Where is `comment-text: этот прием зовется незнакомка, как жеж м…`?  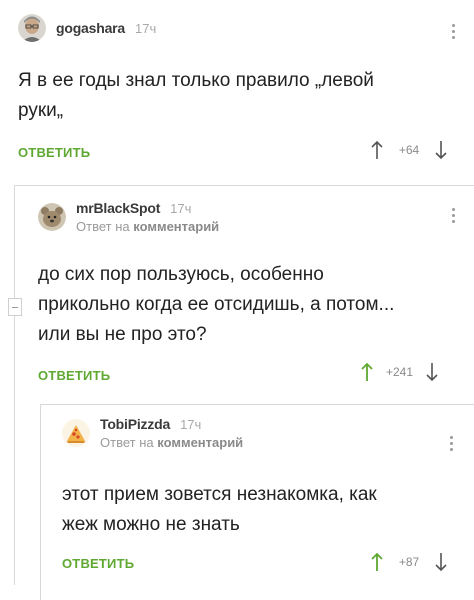
comment-text: этот прием зовется незнакомка, как жеж м… is located at coordinates (219, 510).